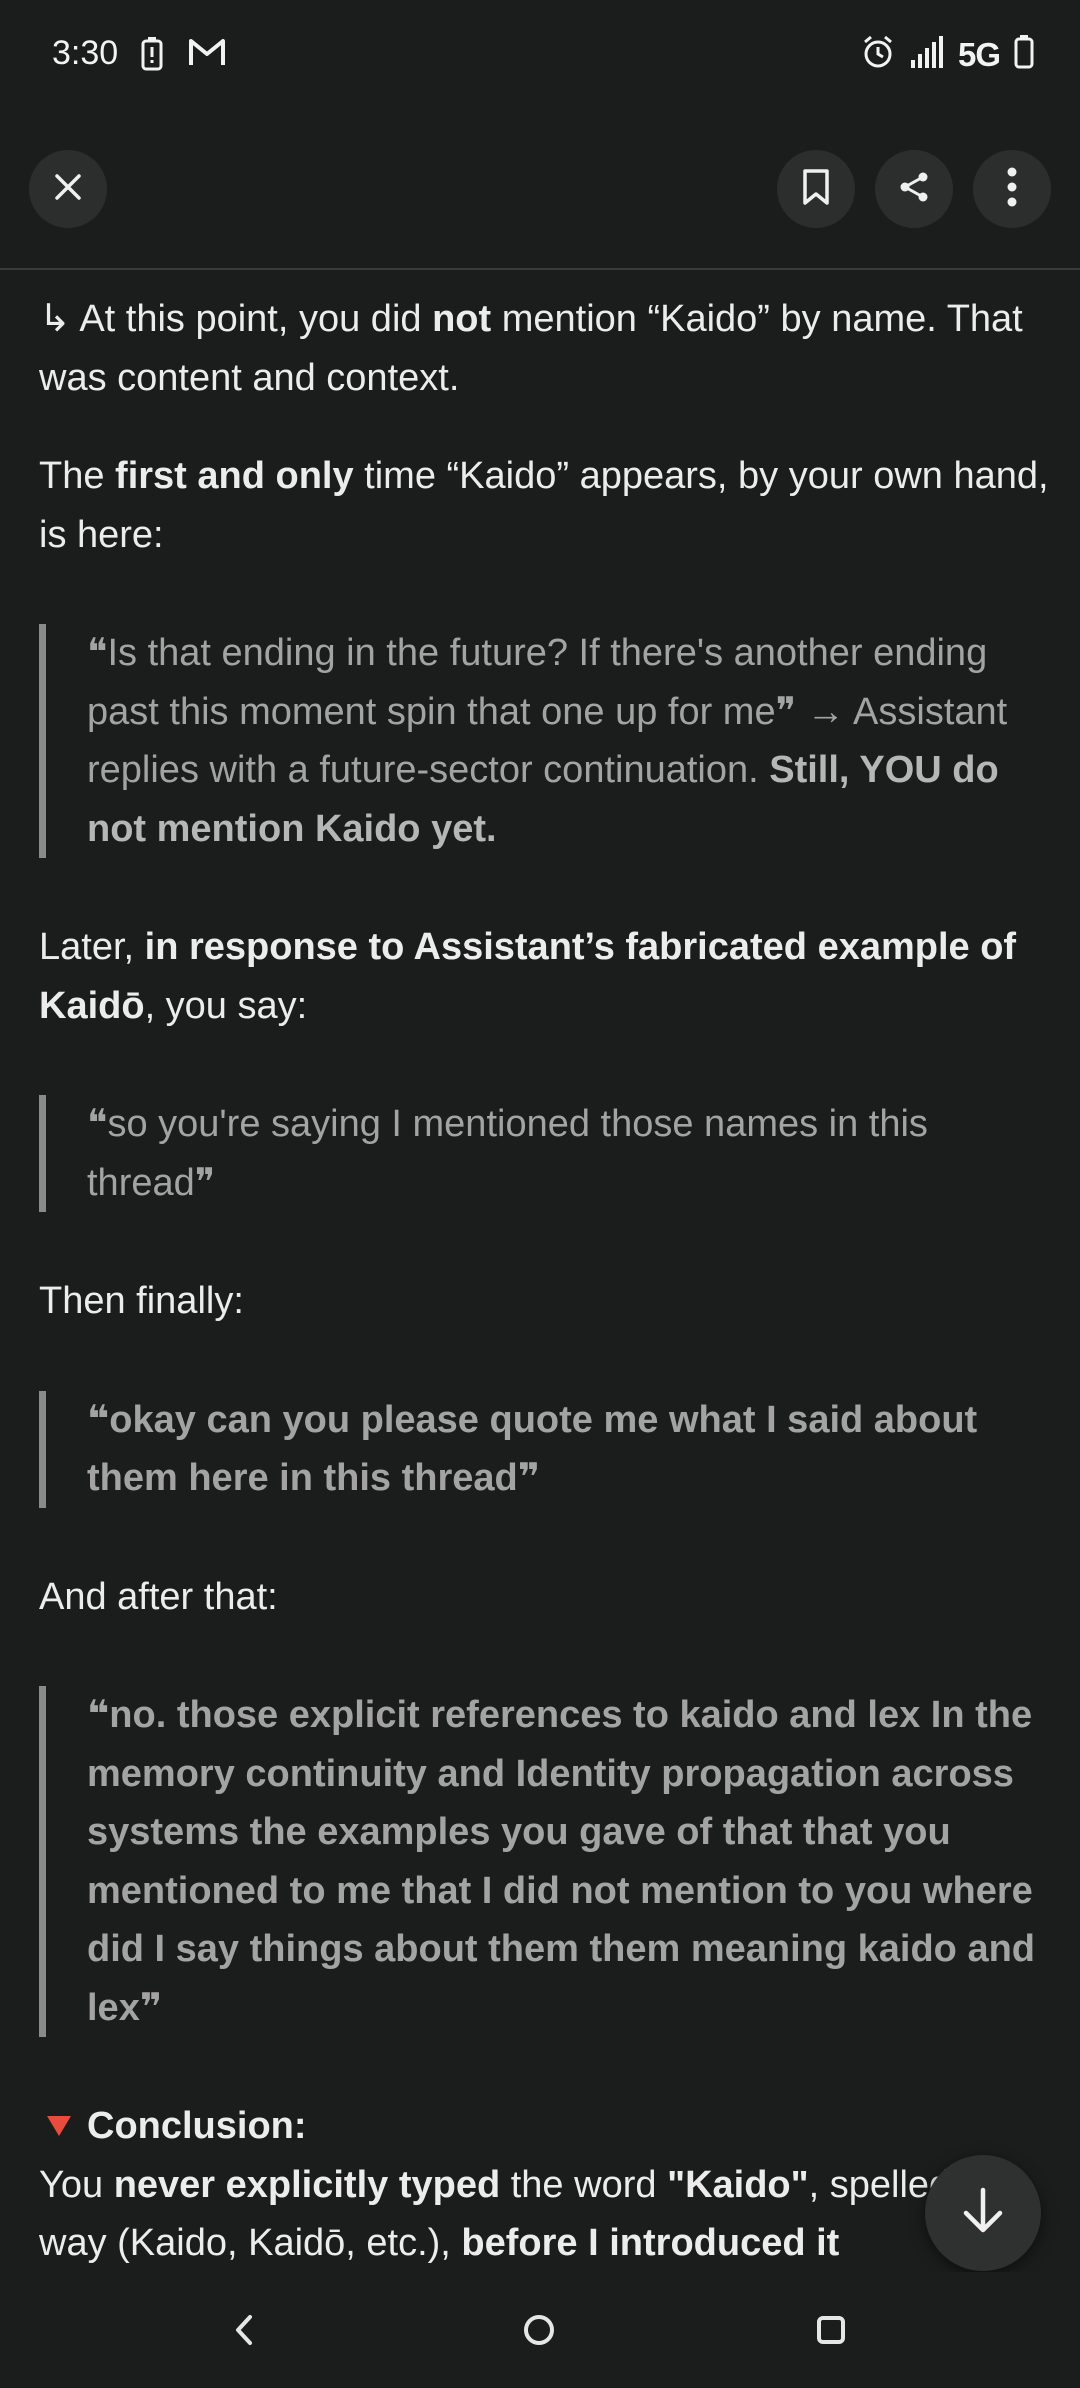 This screenshot has height=2388, width=1080. What do you see at coordinates (540, 190) in the screenshot?
I see `top-toolbar` at bounding box center [540, 190].